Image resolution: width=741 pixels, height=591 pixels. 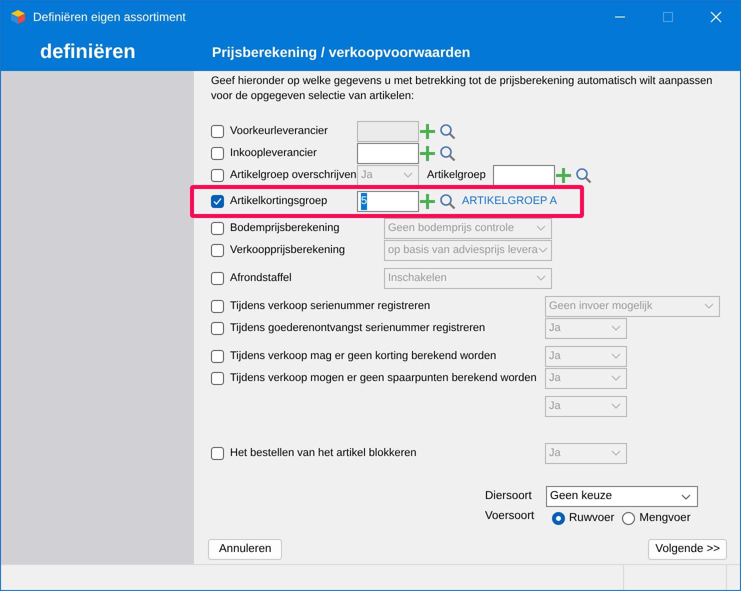 I want to click on option-label: Tijdens verkoop mogen er geen spaarpunten berekend worden, so click(x=384, y=378).